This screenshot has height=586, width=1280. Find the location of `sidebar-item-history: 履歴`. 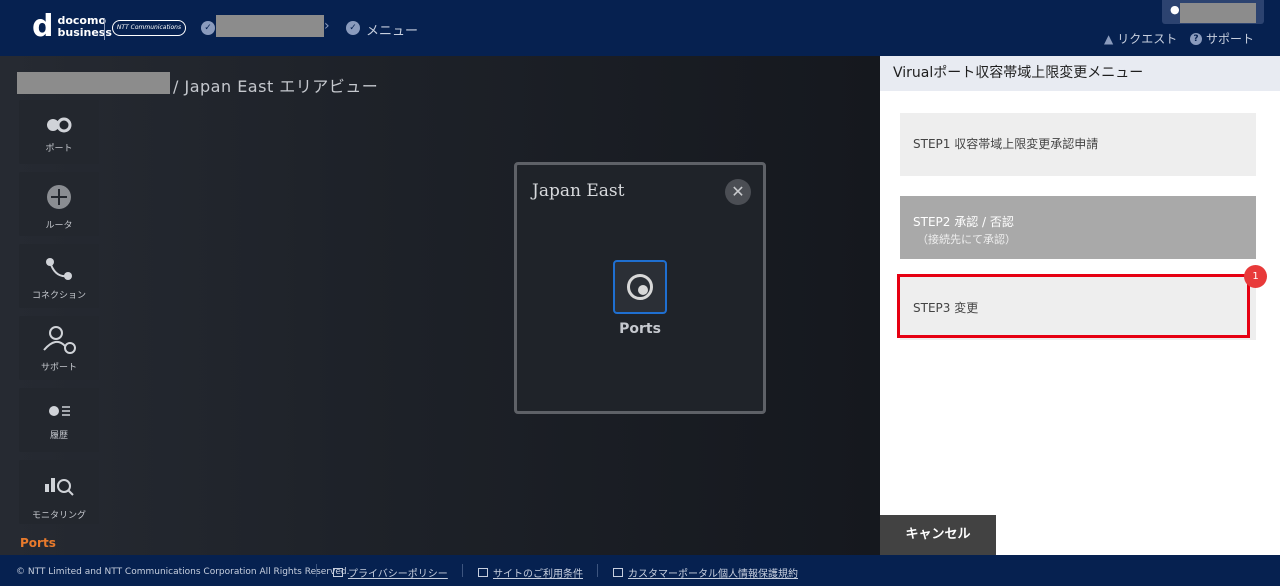

sidebar-item-history: 履歴 is located at coordinates (59, 420).